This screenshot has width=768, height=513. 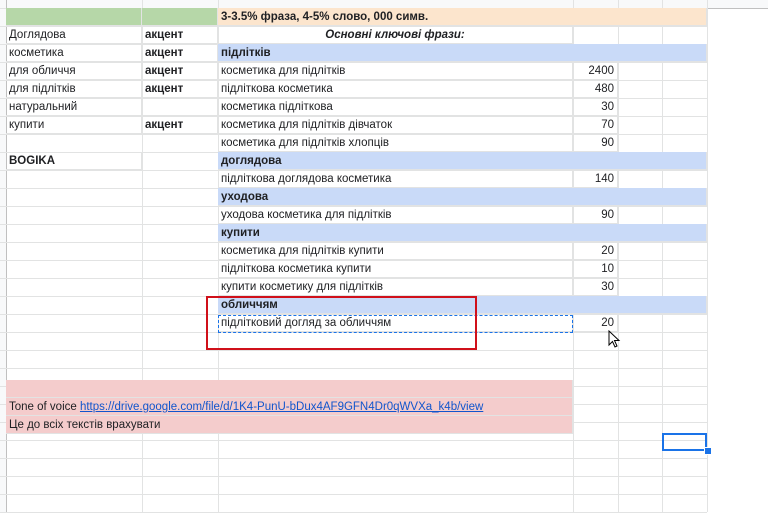 I want to click on key-phrases-title: Основні ключові фрази:, so click(x=395, y=35).